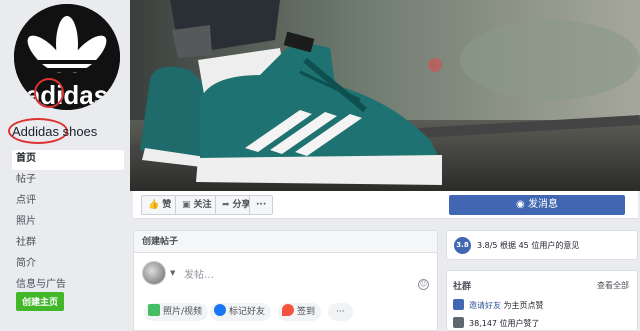  I want to click on page-logo: adidas, so click(67, 57).